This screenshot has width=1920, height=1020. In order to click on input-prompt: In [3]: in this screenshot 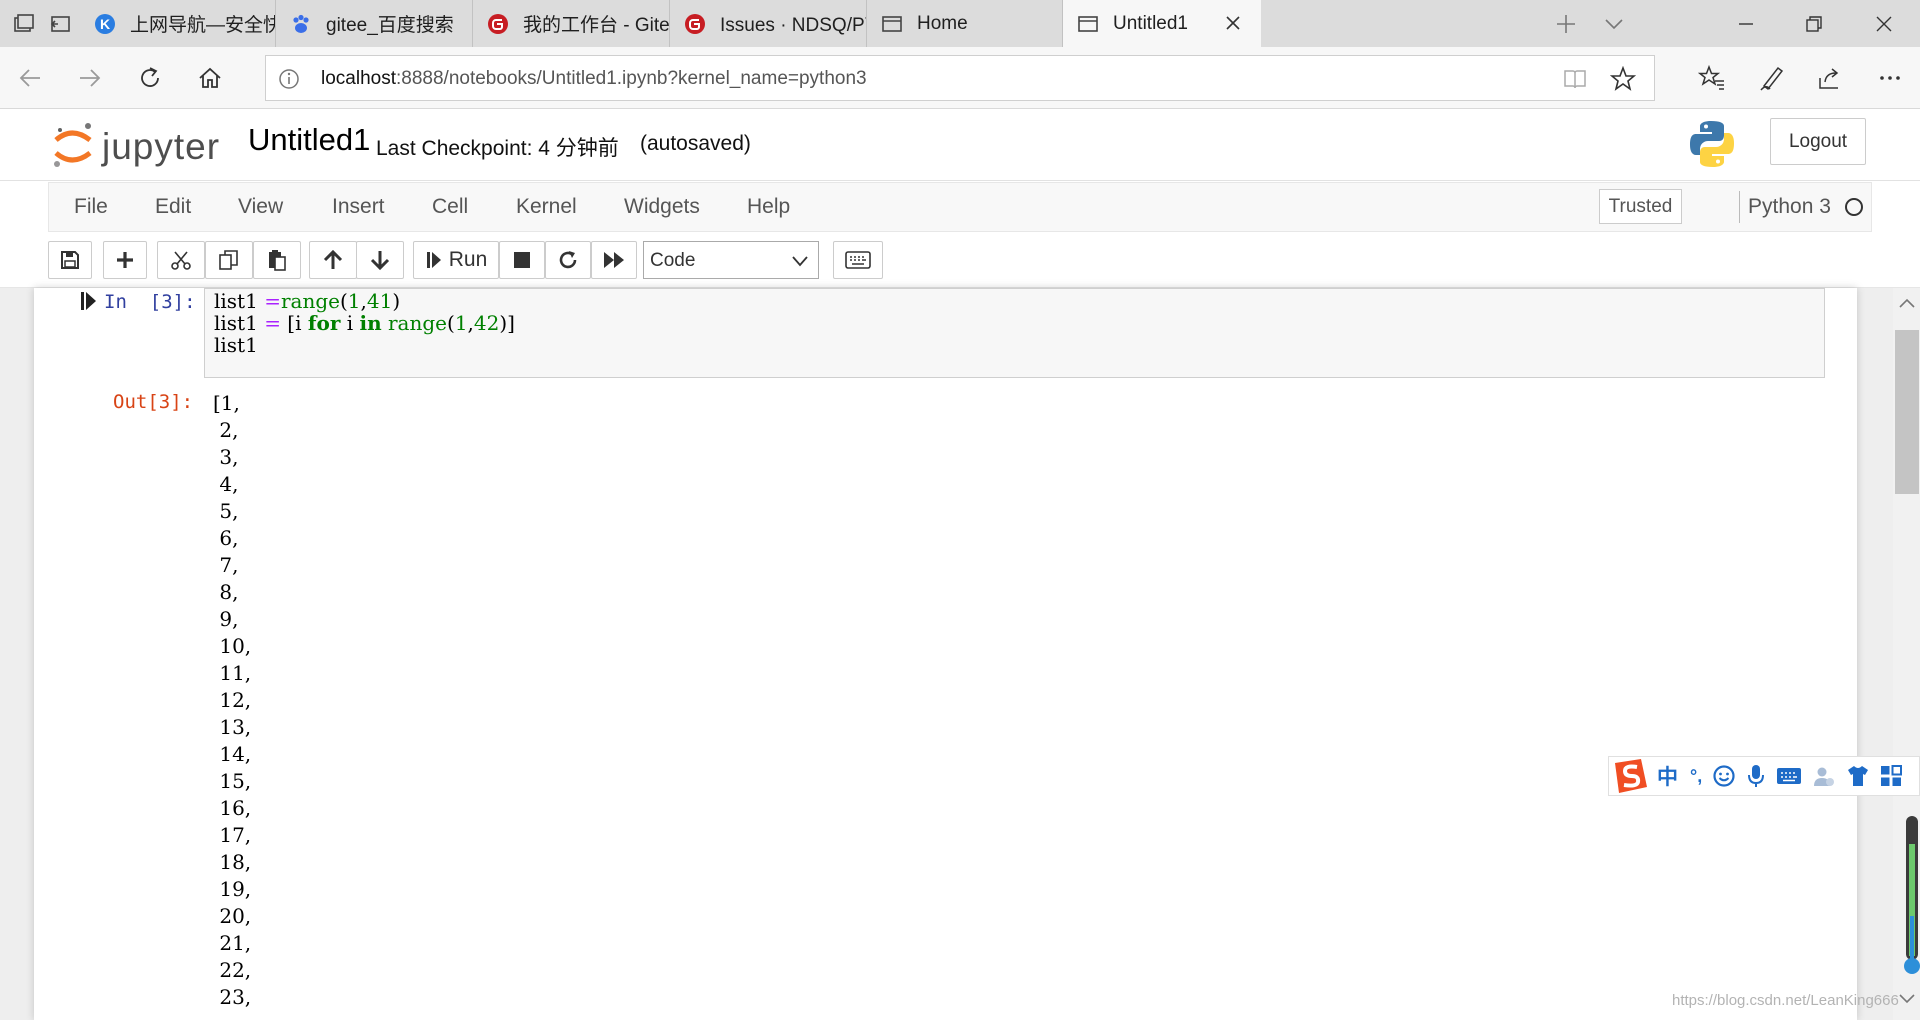, I will do `click(150, 302)`.